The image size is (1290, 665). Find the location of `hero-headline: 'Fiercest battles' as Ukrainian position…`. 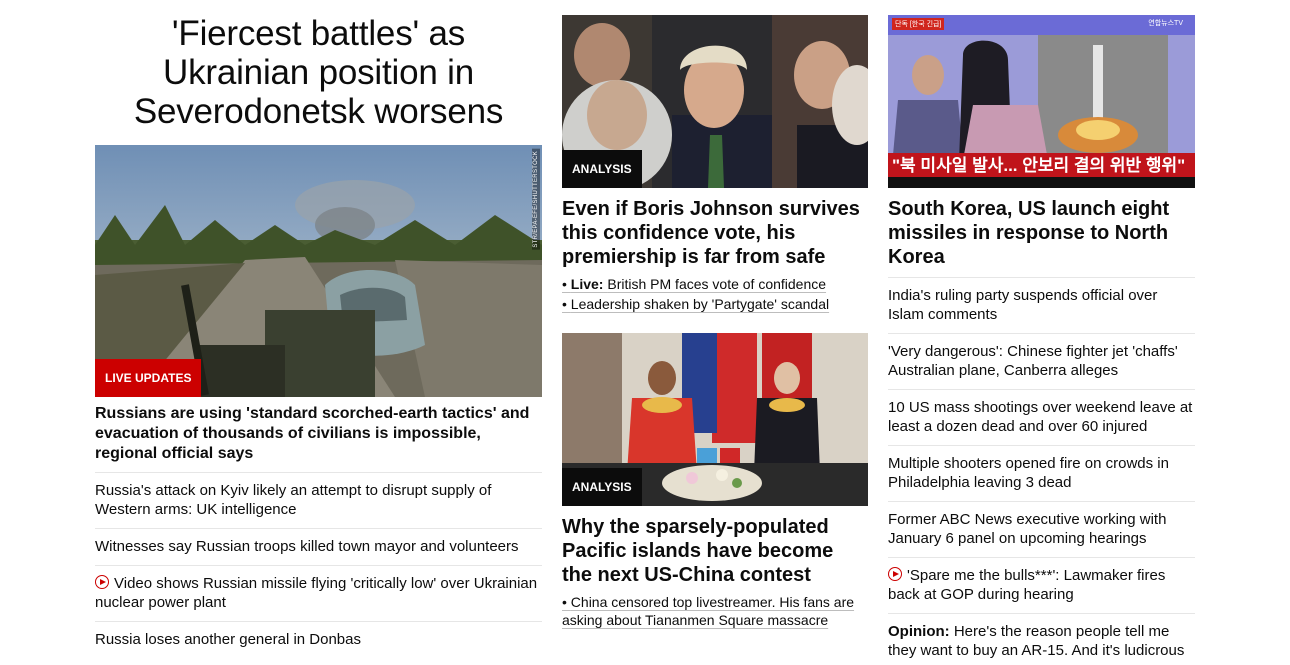

hero-headline: 'Fiercest battles' as Ukrainian position… is located at coordinates (318, 72).